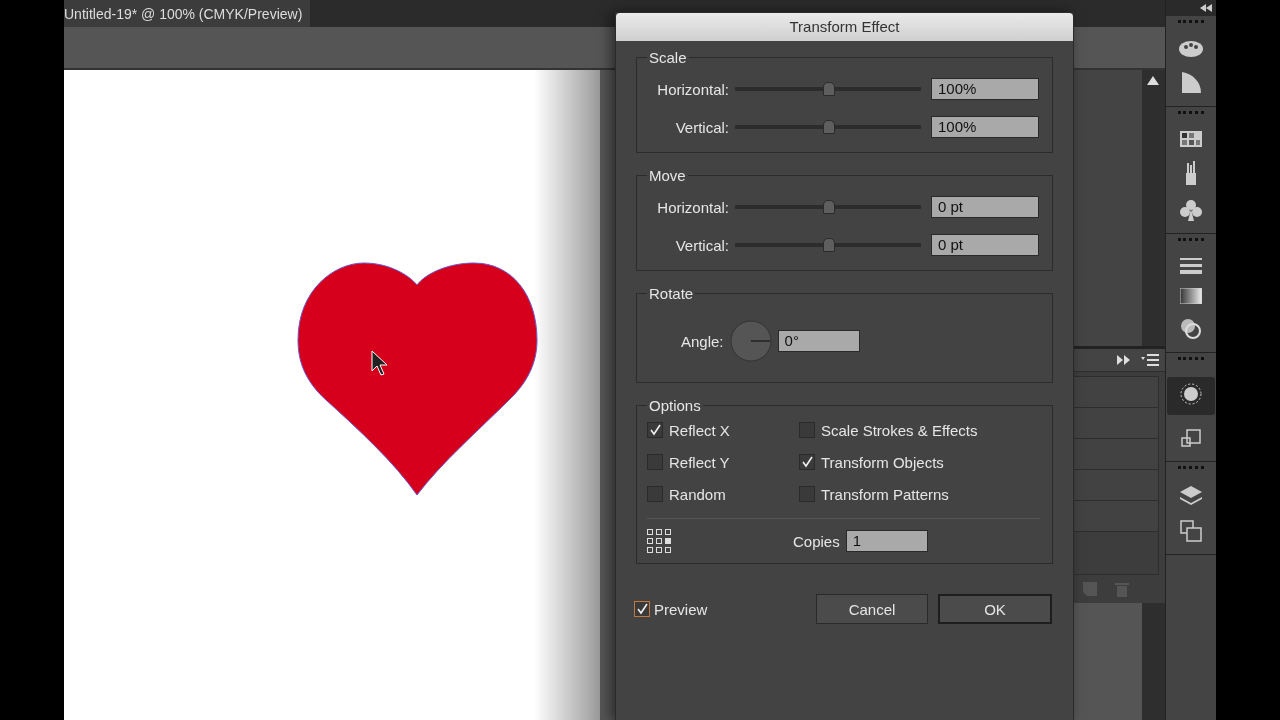 This screenshot has height=720, width=1280. What do you see at coordinates (681, 609) in the screenshot?
I see `checkbox-label: Preview` at bounding box center [681, 609].